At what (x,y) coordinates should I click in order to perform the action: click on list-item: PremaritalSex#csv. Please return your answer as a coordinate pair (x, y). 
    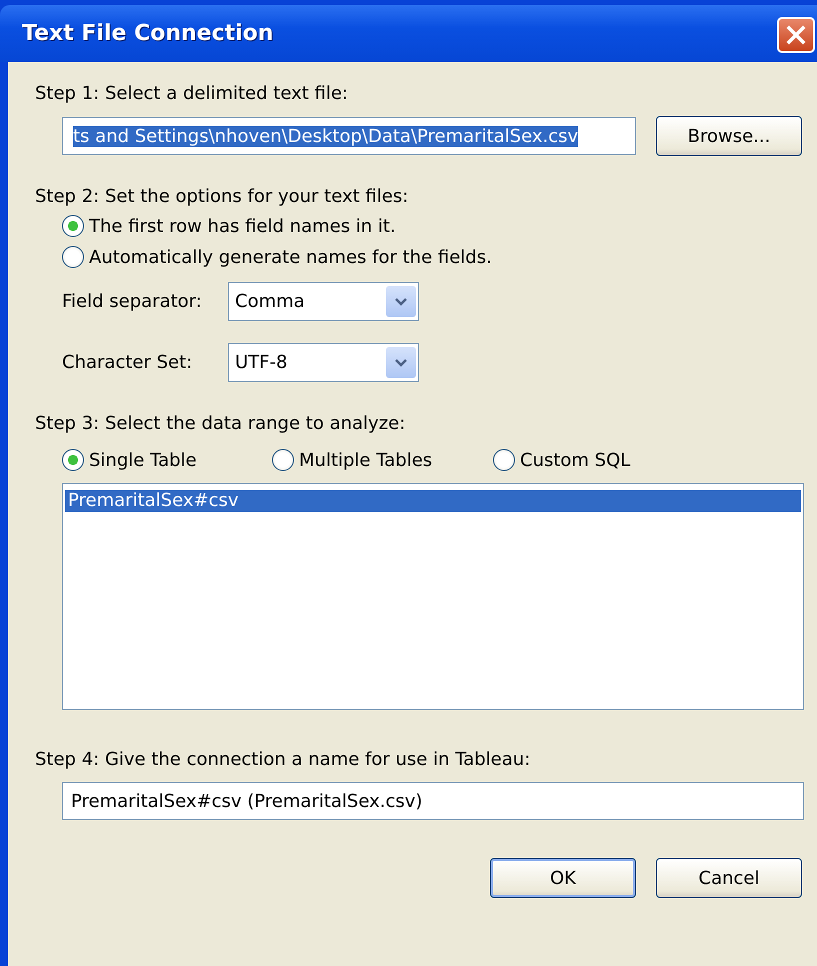
    Looking at the image, I should click on (433, 501).